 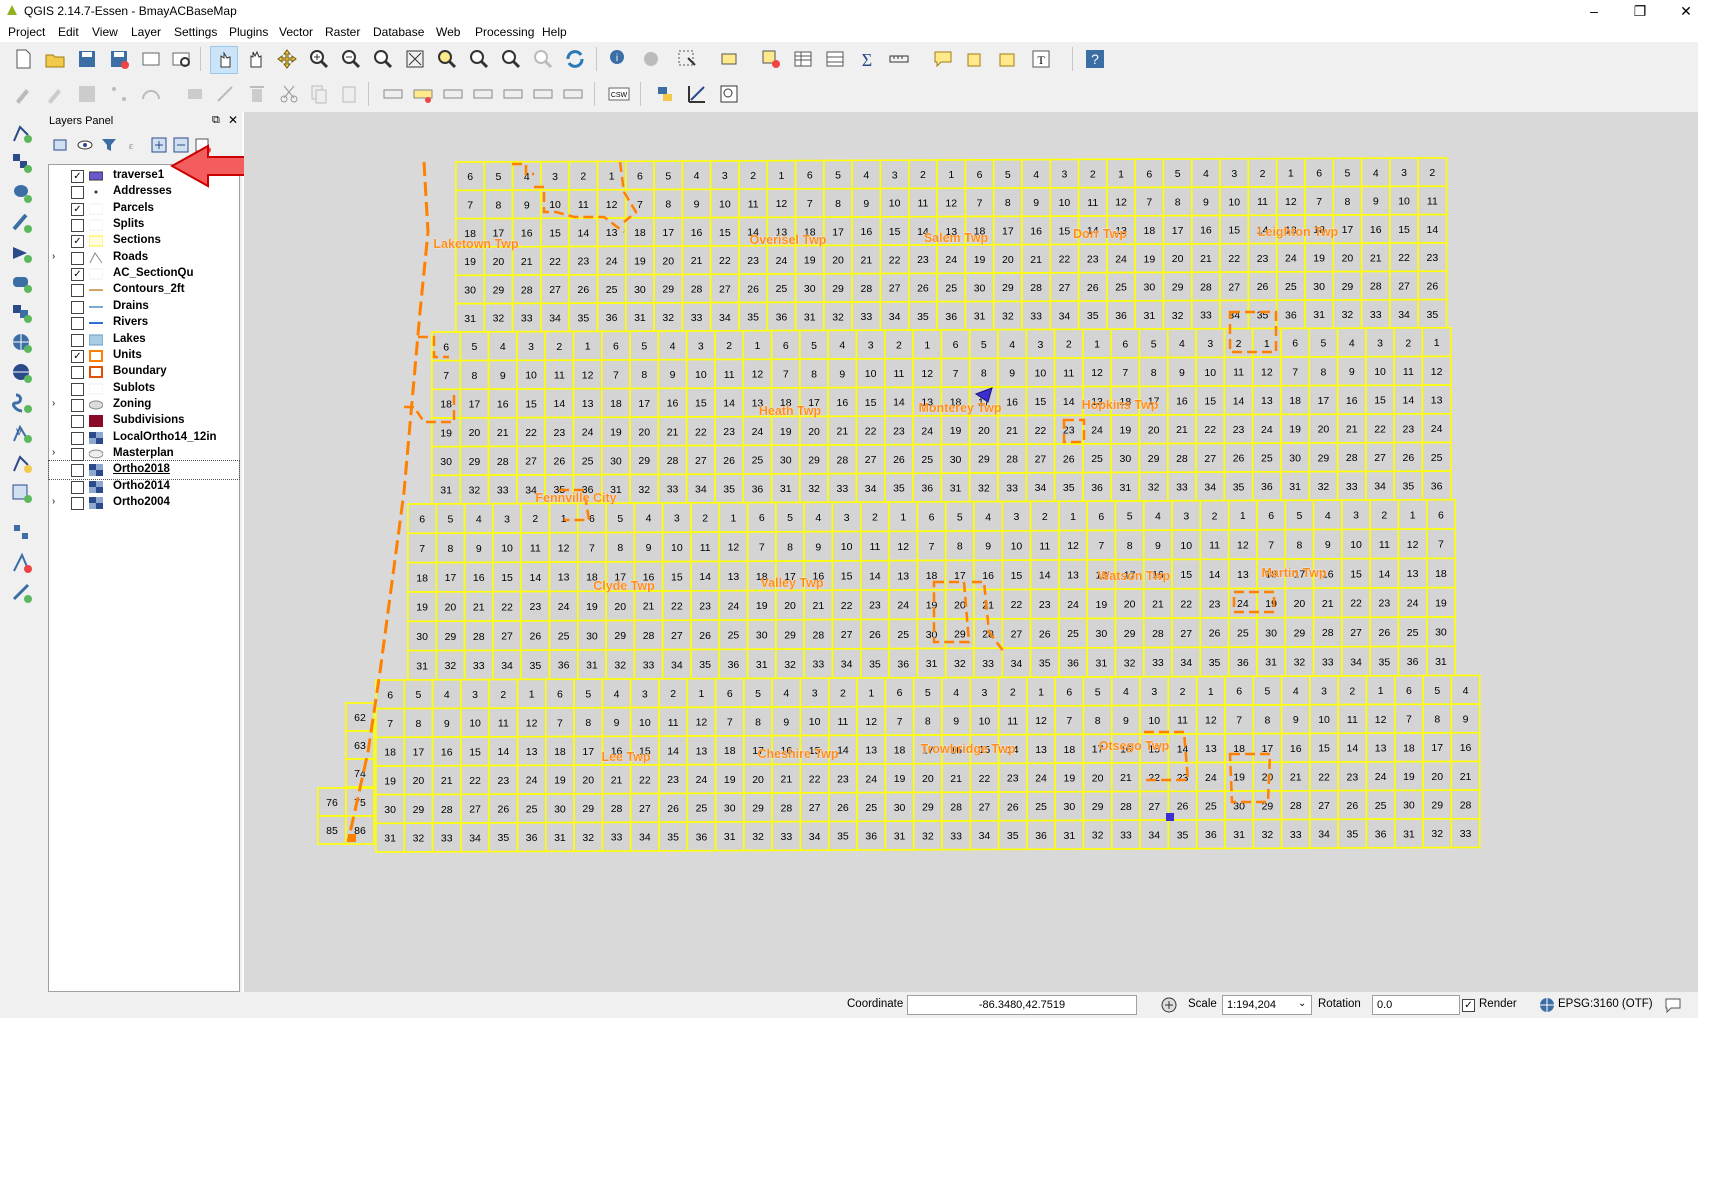 What do you see at coordinates (144, 356) in the screenshot?
I see `layer-row-units: ✓ Units` at bounding box center [144, 356].